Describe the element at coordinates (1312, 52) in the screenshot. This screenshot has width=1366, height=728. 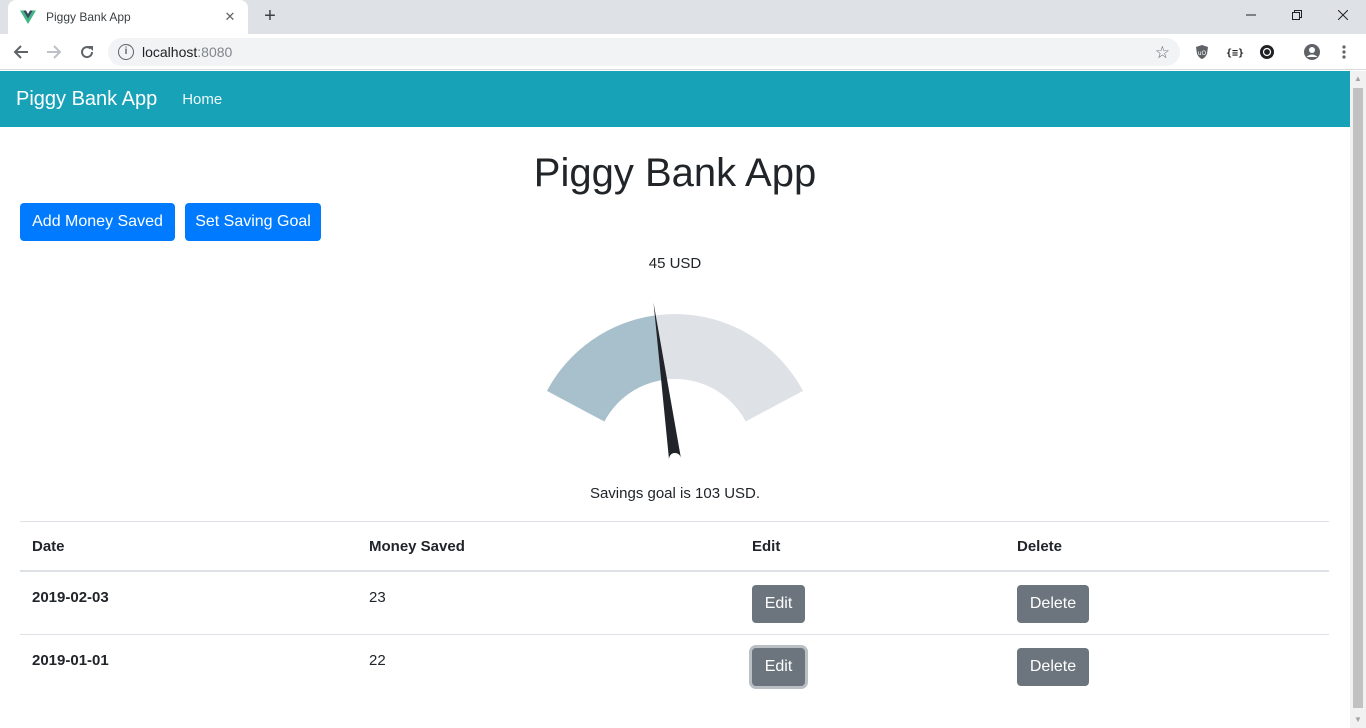
I see `profile-avatar-icon` at that location.